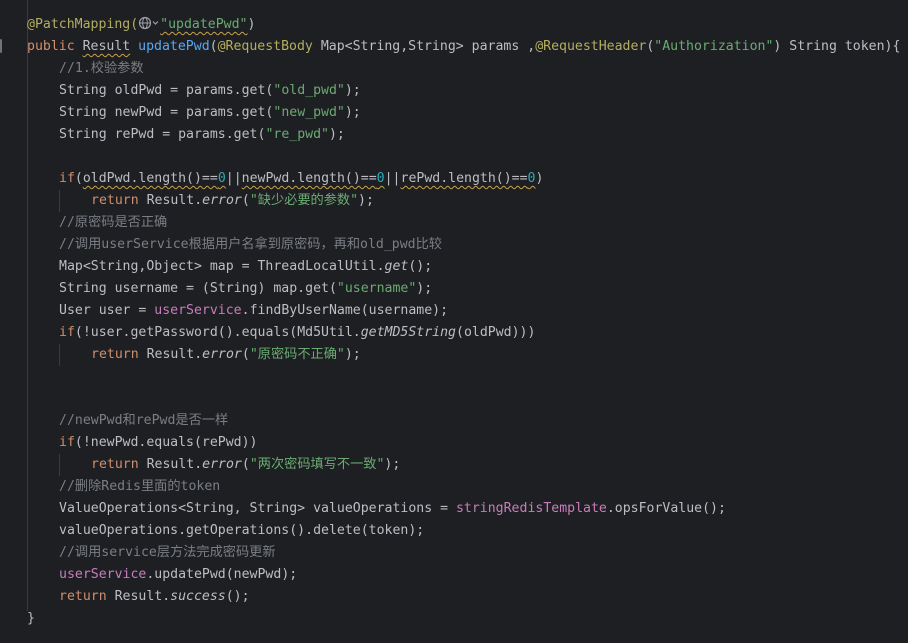 The width and height of the screenshot is (908, 643). What do you see at coordinates (149, 23) in the screenshot?
I see `globe-icon` at bounding box center [149, 23].